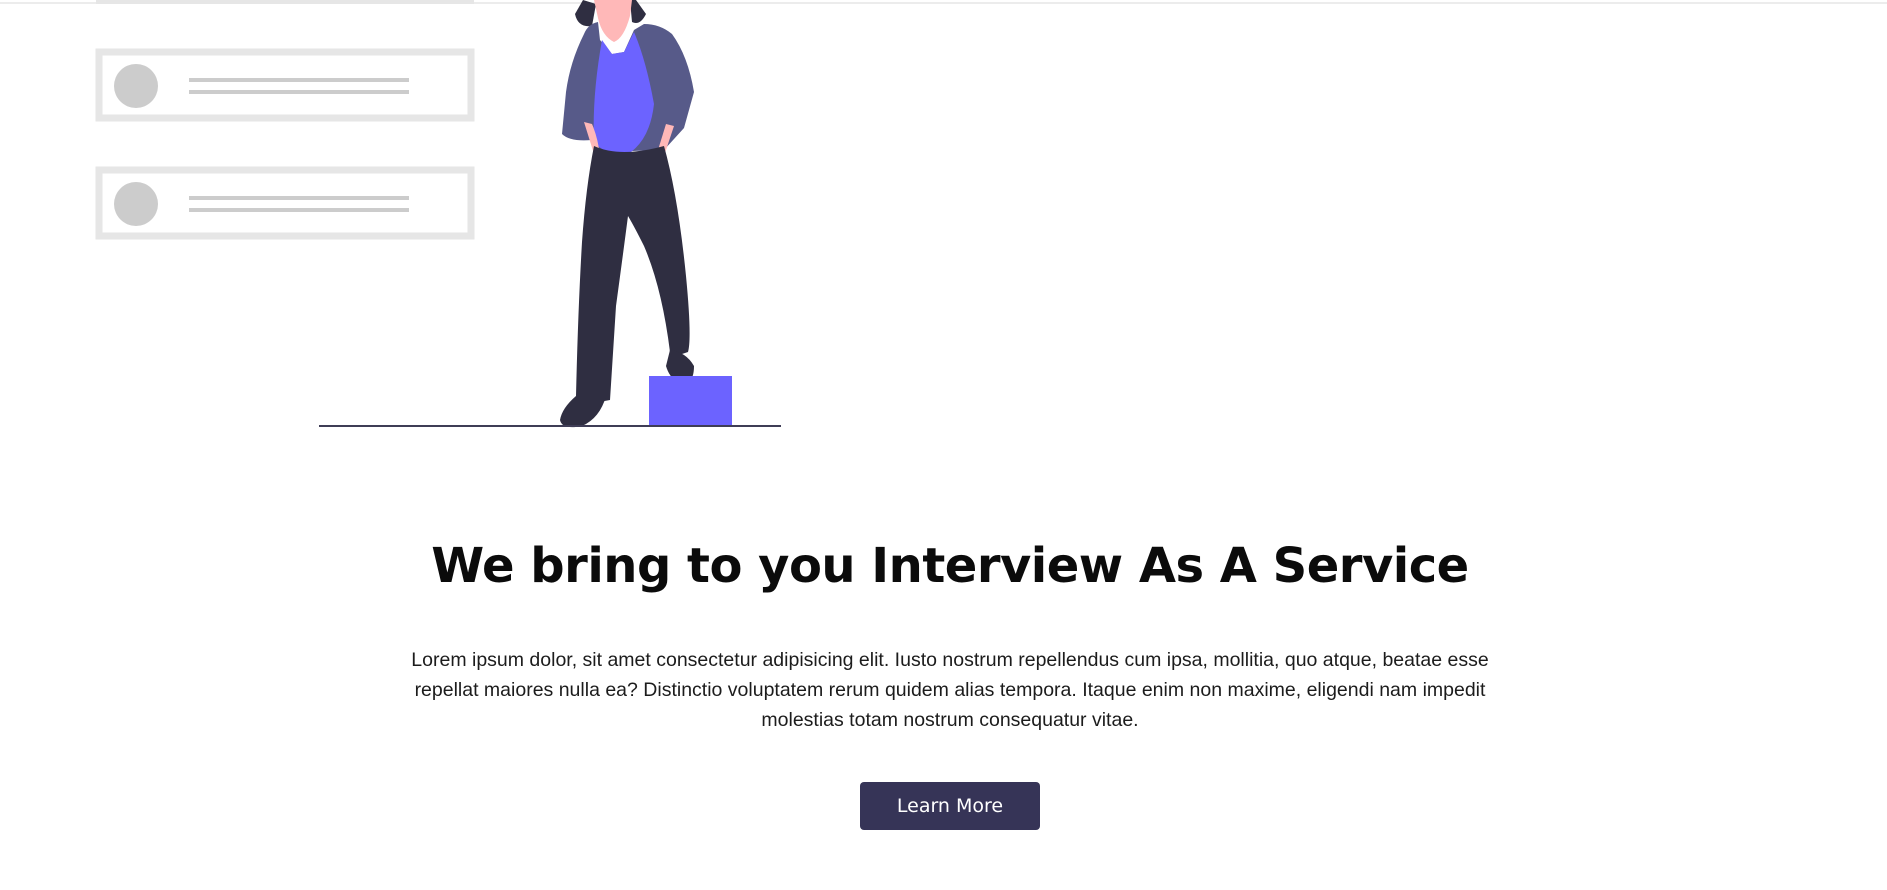  What do you see at coordinates (950, 806) in the screenshot?
I see `learn-more-button: Learn More` at bounding box center [950, 806].